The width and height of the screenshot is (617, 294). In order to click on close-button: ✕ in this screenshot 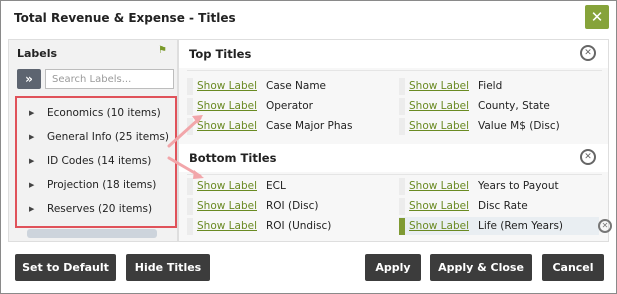, I will do `click(597, 17)`.